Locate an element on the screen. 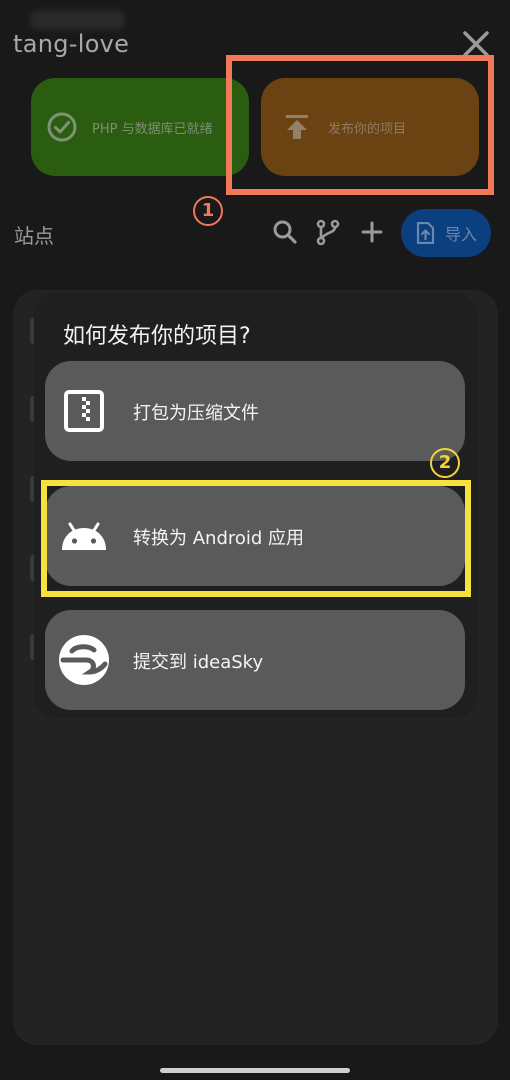 The image size is (510, 1080). option-package-zip-label: 打包为压缩文件 is located at coordinates (196, 413).